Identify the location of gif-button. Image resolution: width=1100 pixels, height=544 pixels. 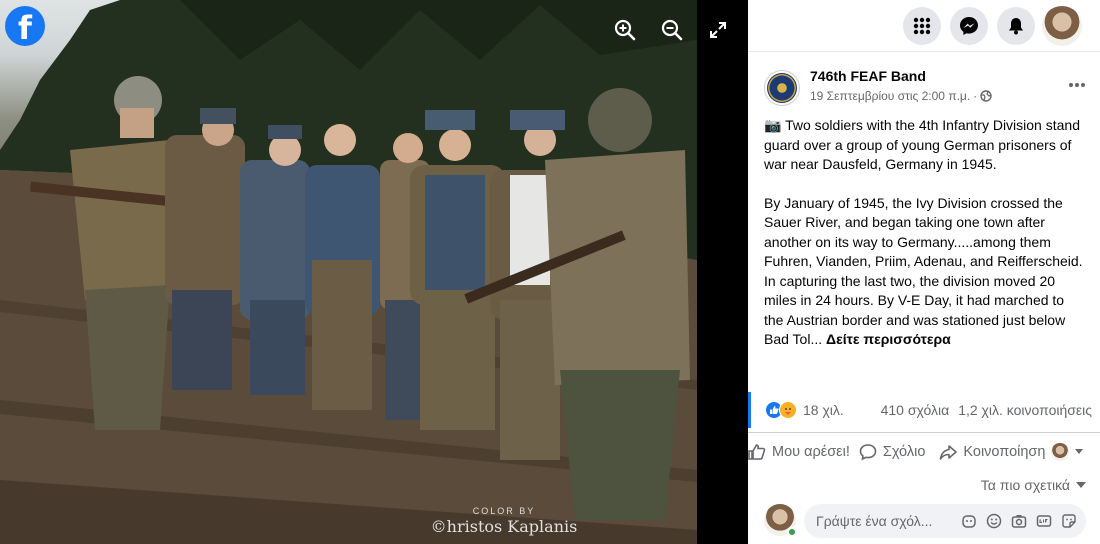
(1044, 521).